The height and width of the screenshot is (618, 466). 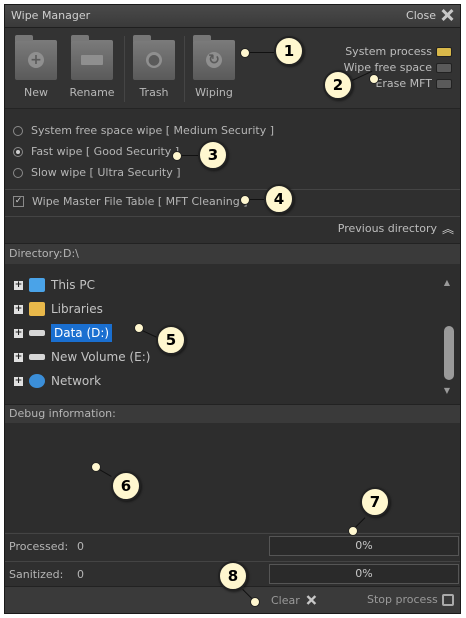 What do you see at coordinates (338, 85) in the screenshot?
I see `callout-2: 2` at bounding box center [338, 85].